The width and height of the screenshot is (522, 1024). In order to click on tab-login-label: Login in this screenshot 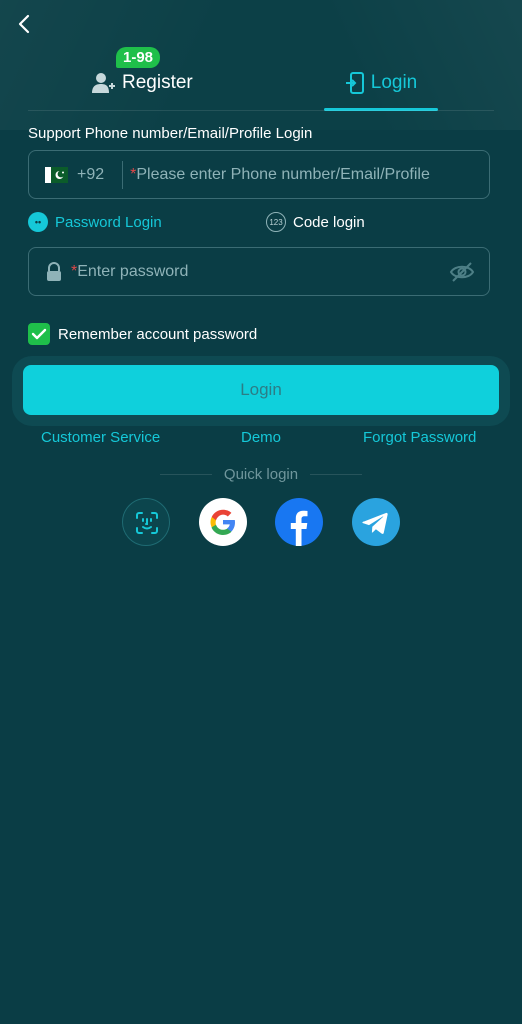, I will do `click(394, 82)`.